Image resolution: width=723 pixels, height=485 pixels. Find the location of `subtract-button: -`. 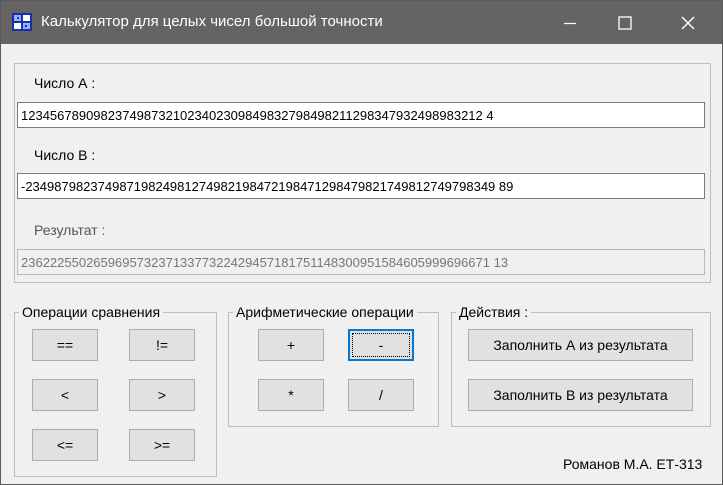

subtract-button: - is located at coordinates (381, 345).